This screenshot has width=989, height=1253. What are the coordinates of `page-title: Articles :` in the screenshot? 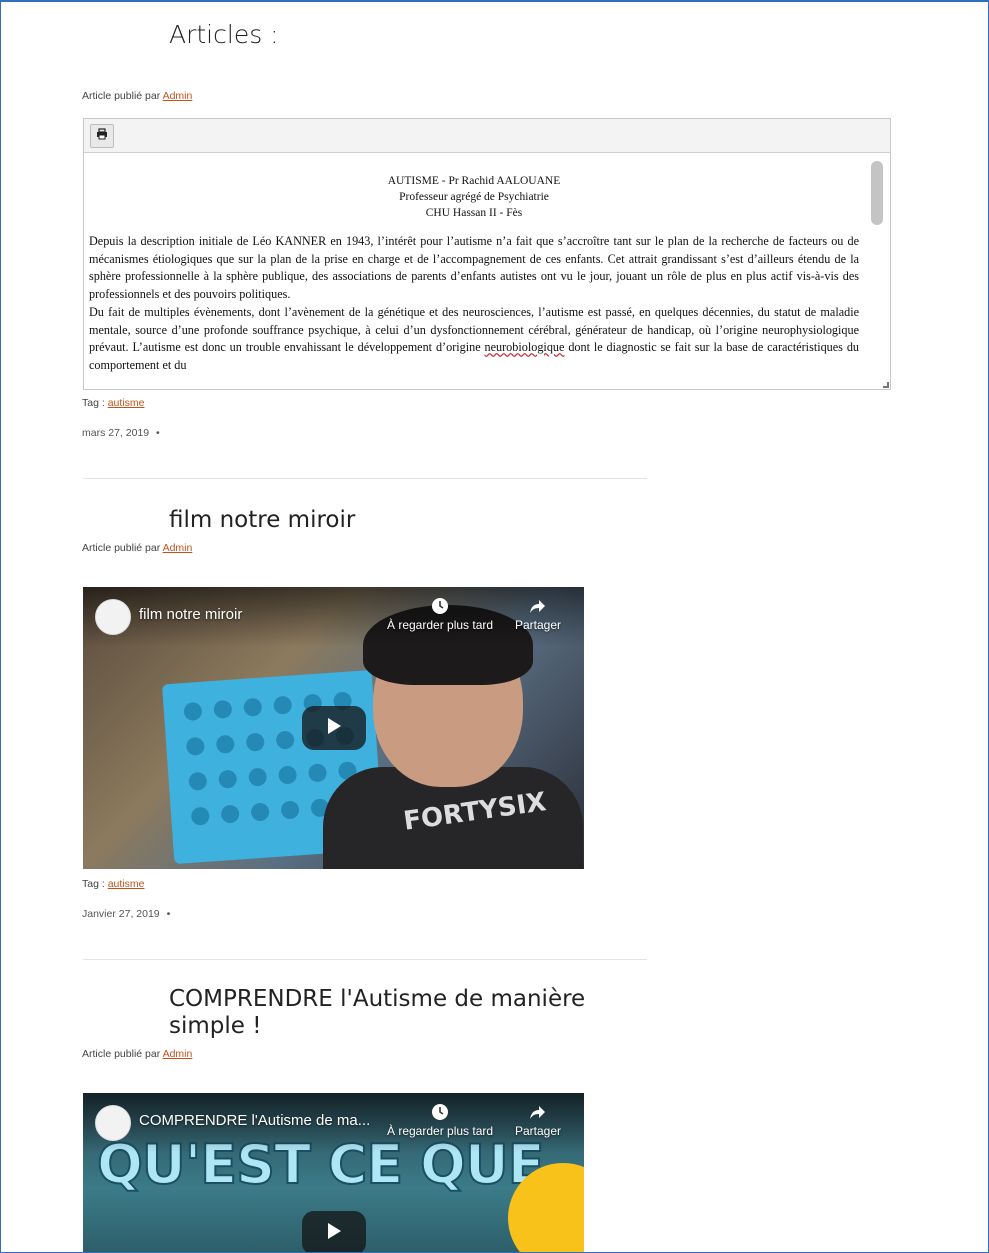 It's located at (224, 34).